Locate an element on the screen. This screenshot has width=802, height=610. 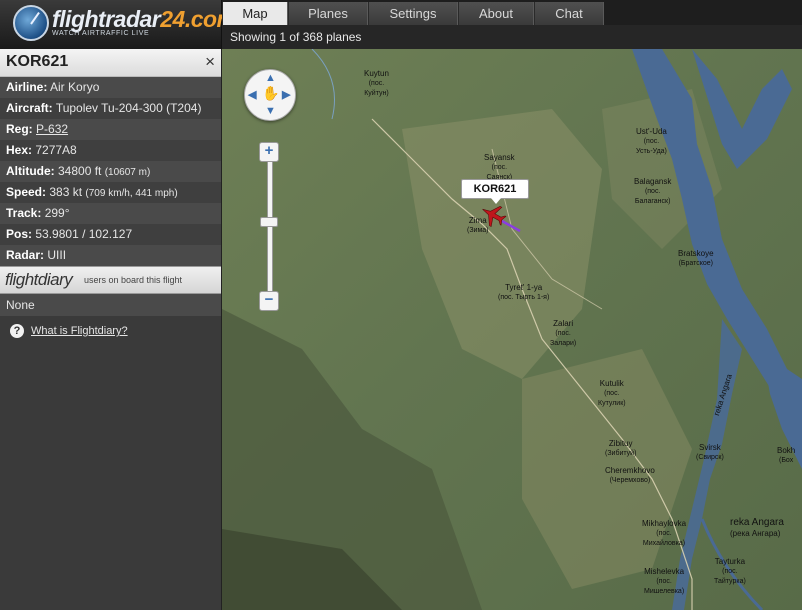
radar-value: UIII is located at coordinates (57, 255).